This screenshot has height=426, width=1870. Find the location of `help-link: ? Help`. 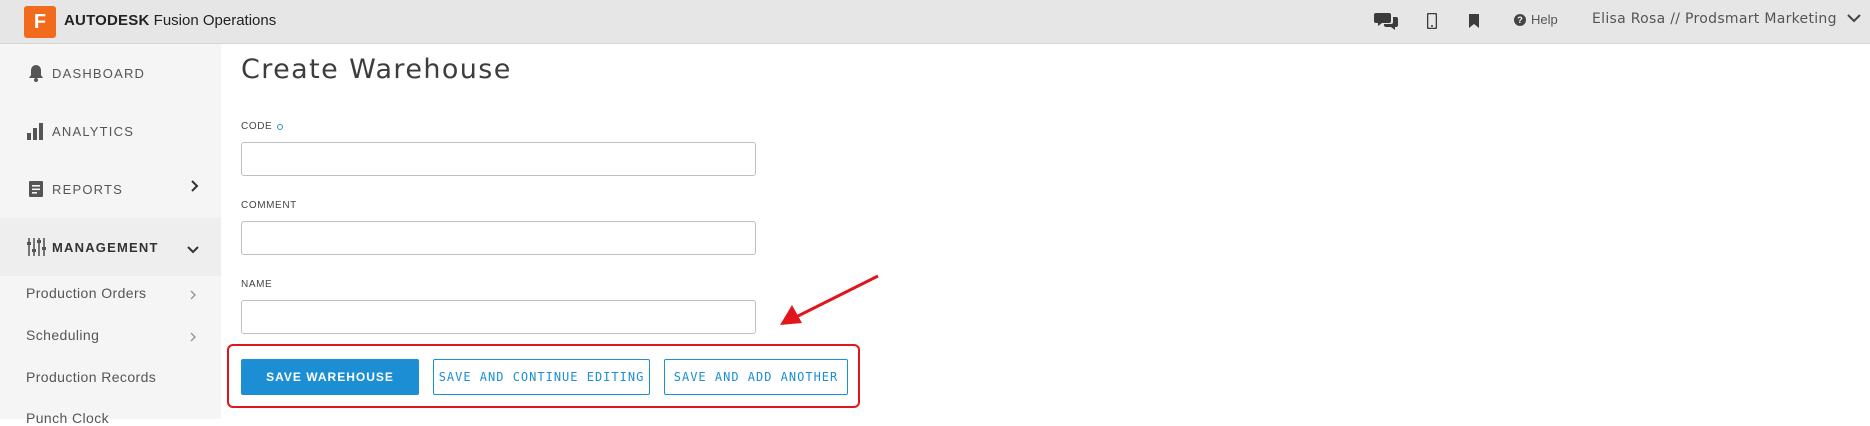

help-link: ? Help is located at coordinates (1536, 19).